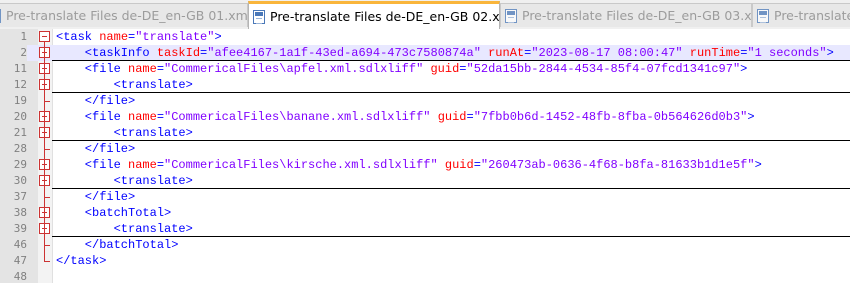 The width and height of the screenshot is (850, 283). What do you see at coordinates (425, 245) in the screenshot?
I see `code-line: 46 </batchTotal>` at bounding box center [425, 245].